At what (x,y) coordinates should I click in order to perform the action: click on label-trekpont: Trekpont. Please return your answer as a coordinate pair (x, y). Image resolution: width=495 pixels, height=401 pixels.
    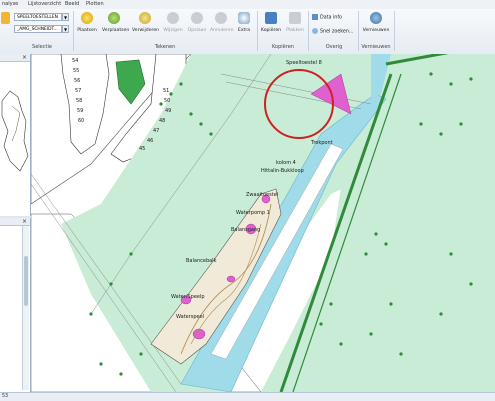
    Looking at the image, I should click on (321, 143).